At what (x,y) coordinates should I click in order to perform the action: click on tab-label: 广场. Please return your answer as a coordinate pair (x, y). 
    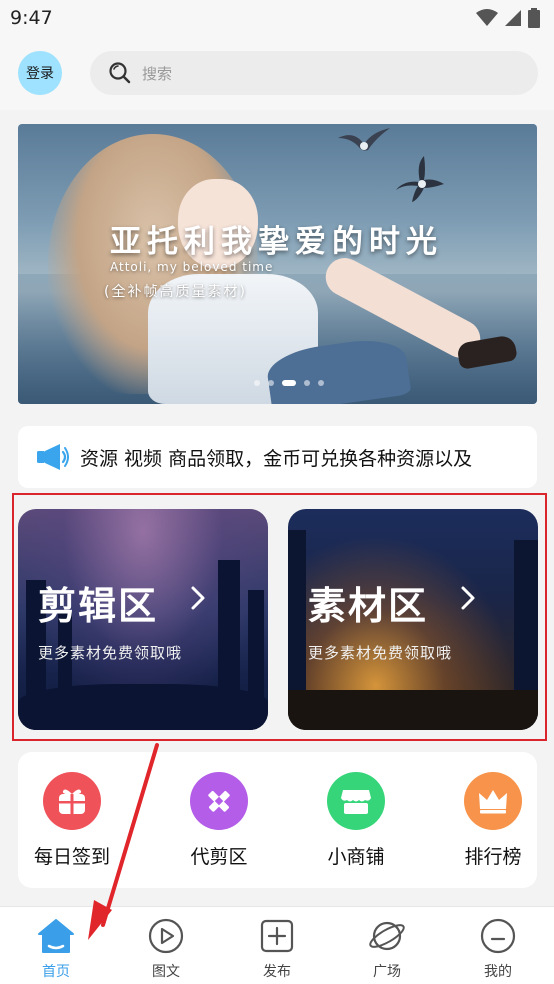
    Looking at the image, I should click on (387, 972).